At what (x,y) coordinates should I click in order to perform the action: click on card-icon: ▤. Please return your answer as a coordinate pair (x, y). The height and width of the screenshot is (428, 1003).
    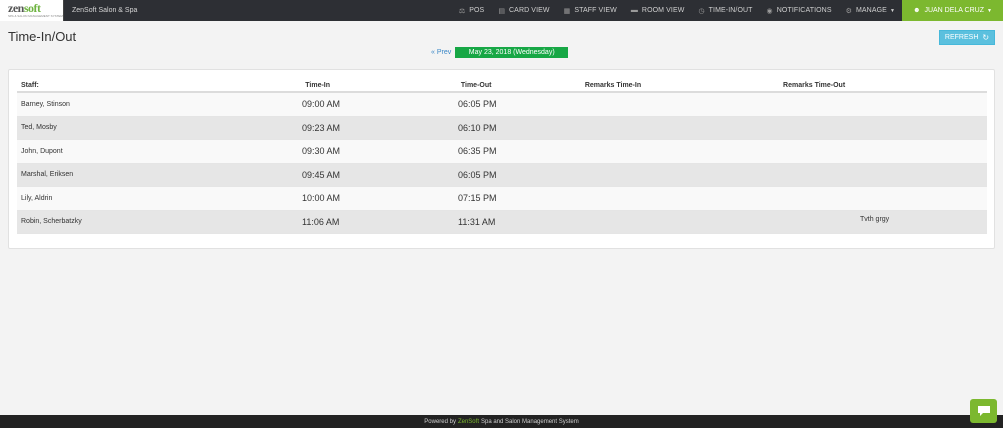
    Looking at the image, I should click on (502, 11).